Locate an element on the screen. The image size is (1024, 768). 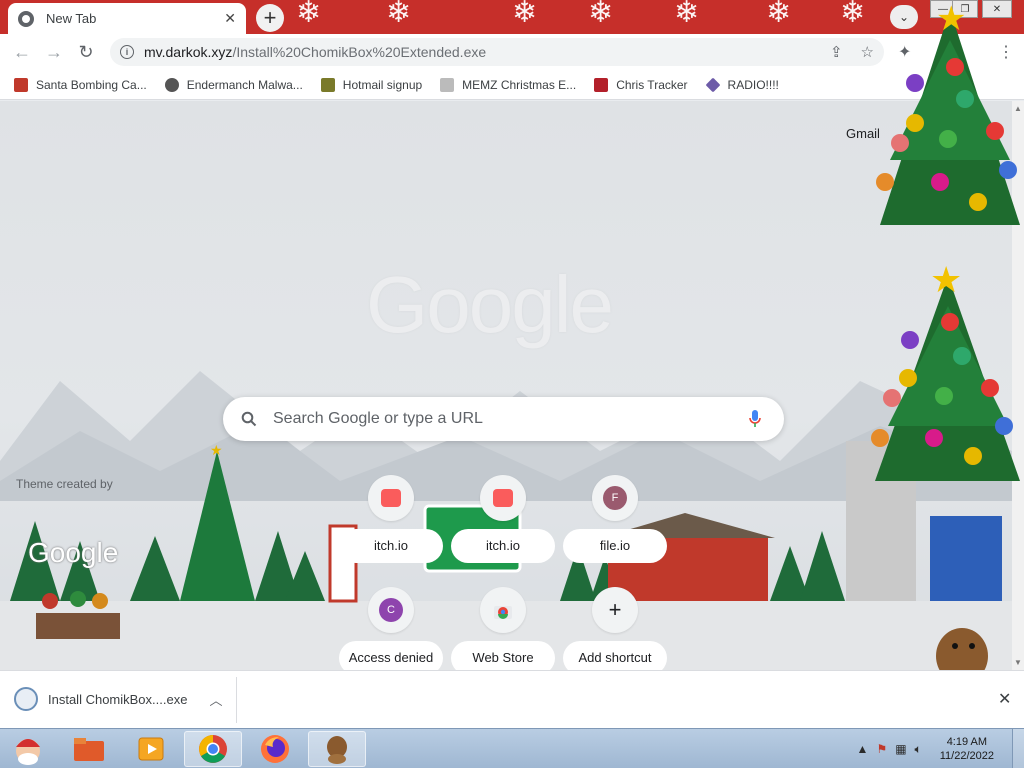
theme-credit-label: Theme created by is located at coordinates (64, 484).